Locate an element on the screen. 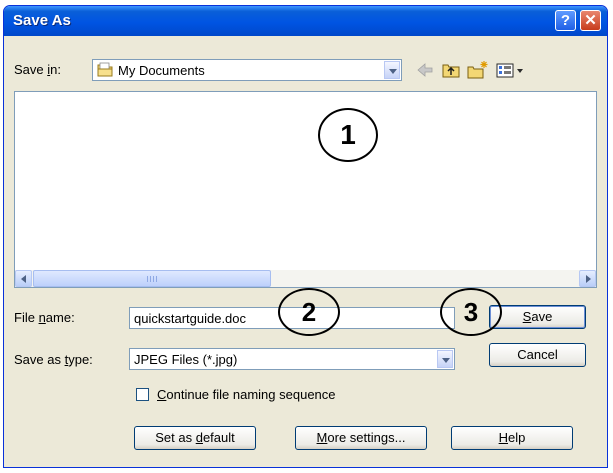  continue-sequence-label: Continue file naming sequence is located at coordinates (246, 394).